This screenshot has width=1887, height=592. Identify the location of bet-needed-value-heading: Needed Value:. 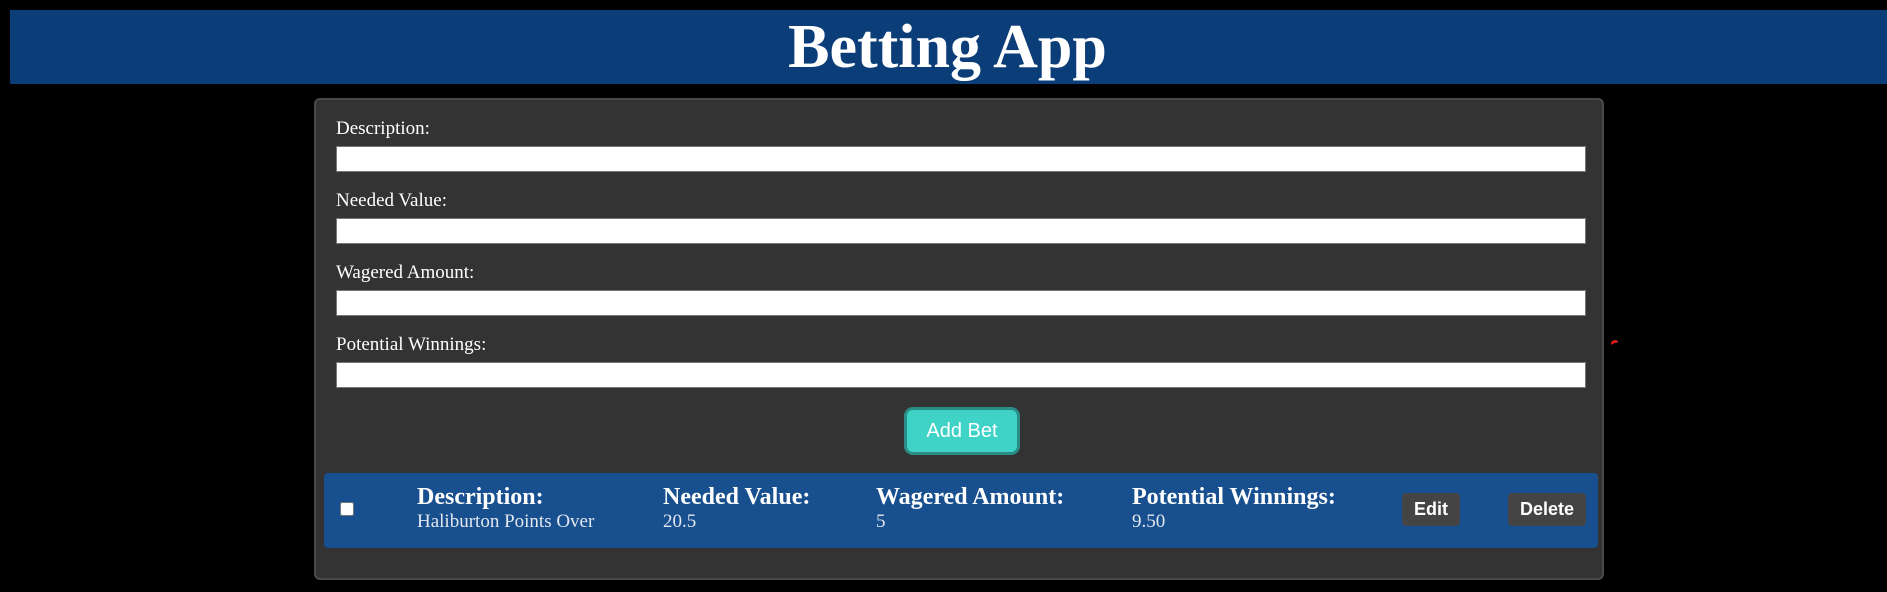
(737, 497).